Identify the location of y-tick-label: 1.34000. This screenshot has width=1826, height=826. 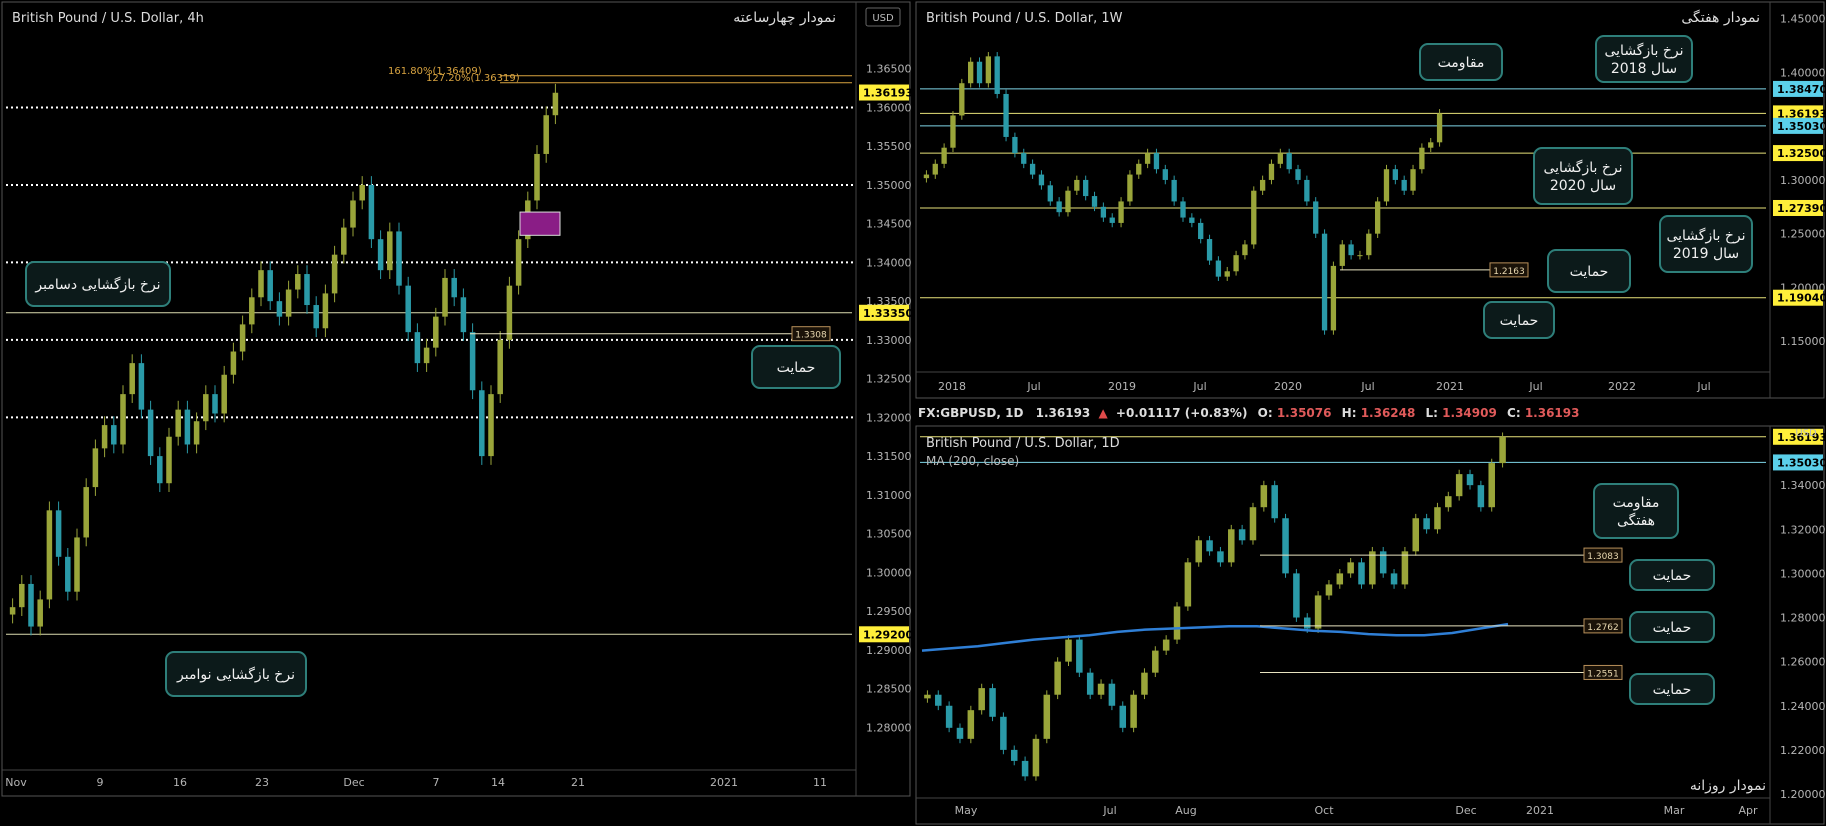
(1803, 485).